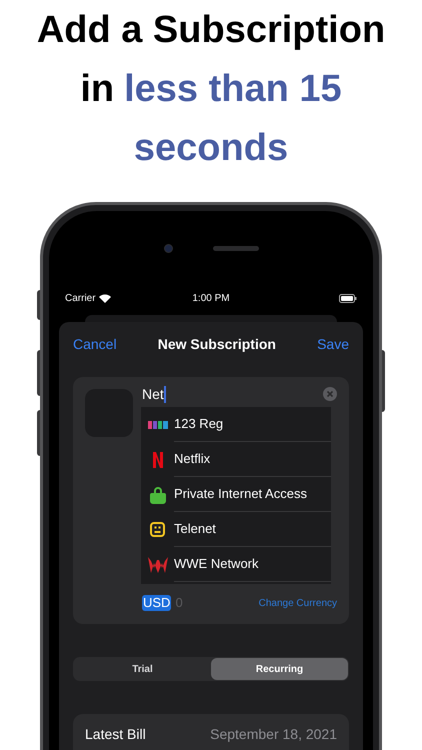 The width and height of the screenshot is (422, 750). Describe the element at coordinates (235, 248) in the screenshot. I see `speaker-grille` at that location.